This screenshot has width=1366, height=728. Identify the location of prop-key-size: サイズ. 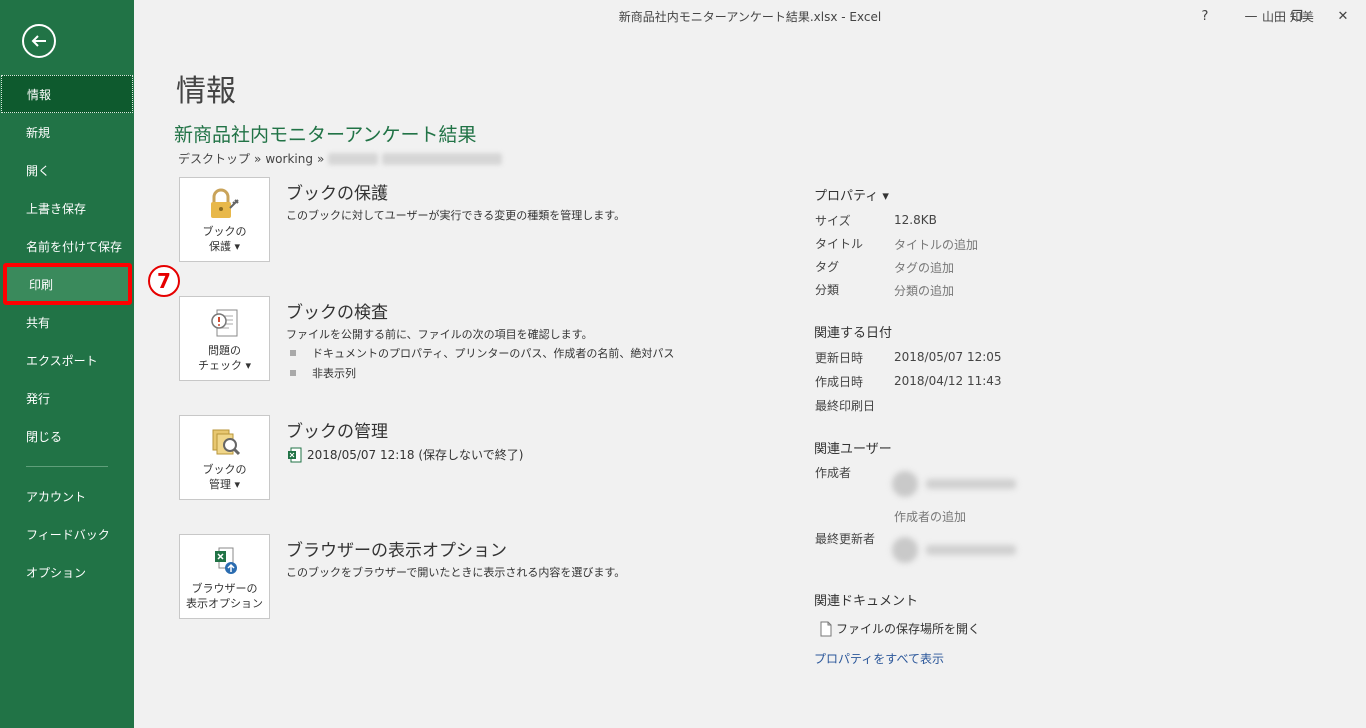
(833, 221).